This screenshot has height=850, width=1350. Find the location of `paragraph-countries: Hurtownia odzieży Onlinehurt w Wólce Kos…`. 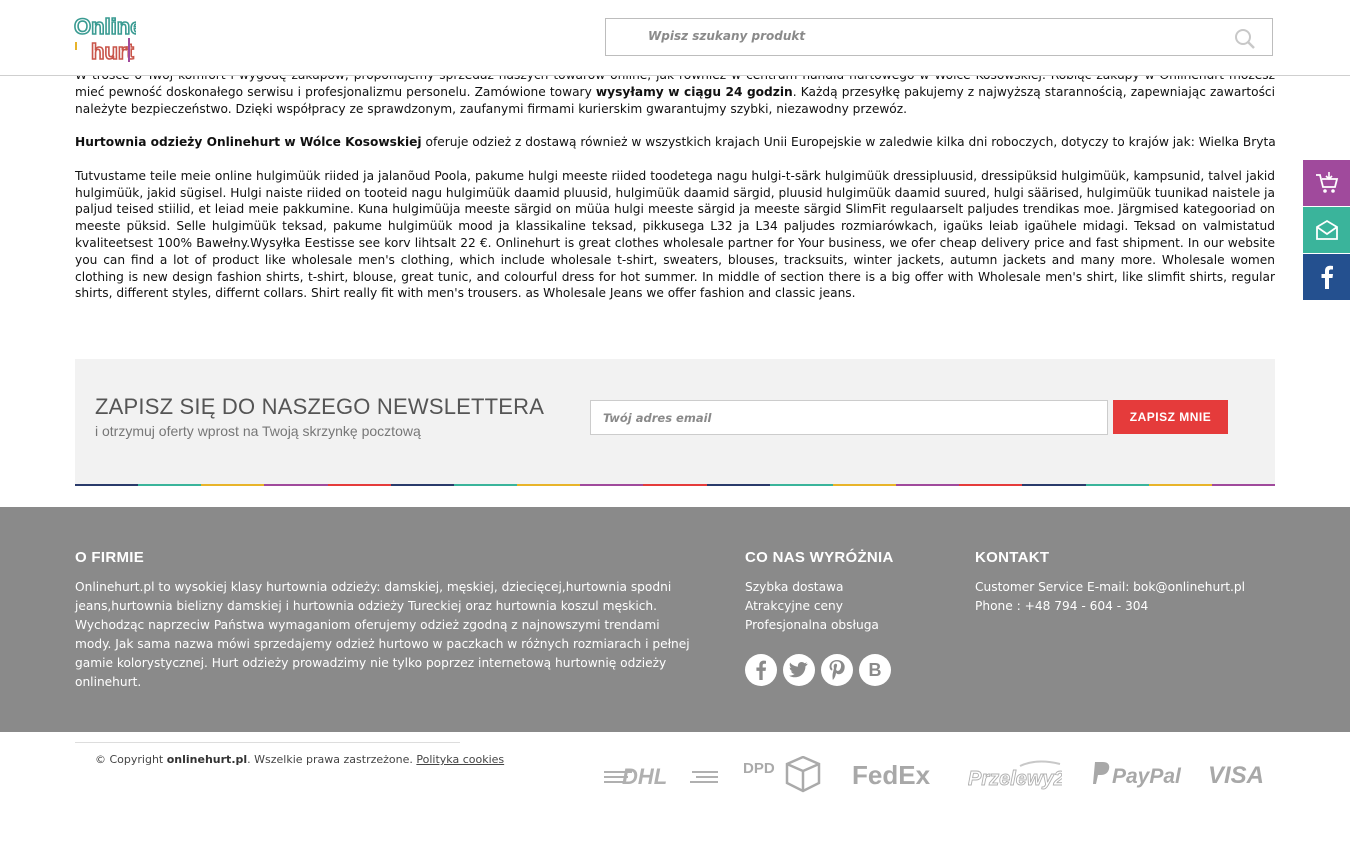

paragraph-countries: Hurtownia odzieży Onlinehurt w Wólce Kos… is located at coordinates (675, 142).